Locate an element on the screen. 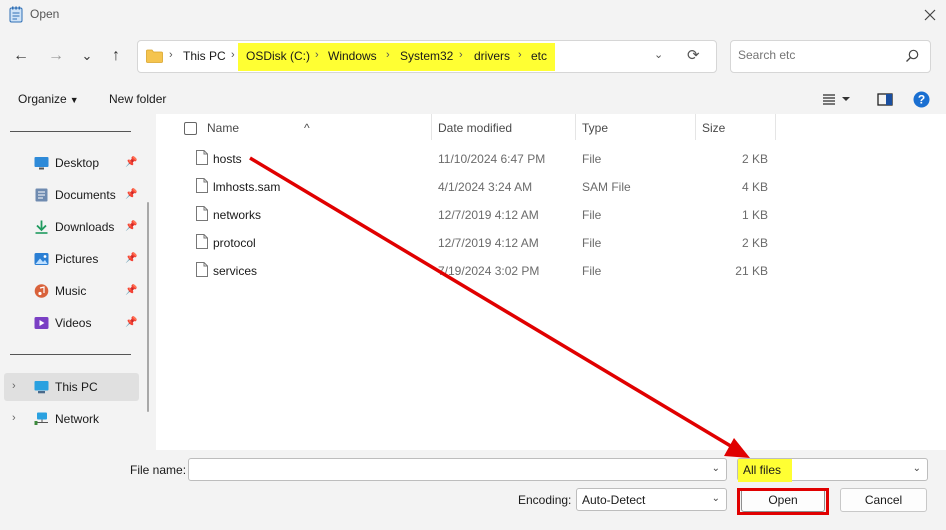  sidebar-item-desktop: Desktop 📌 is located at coordinates (72, 163).